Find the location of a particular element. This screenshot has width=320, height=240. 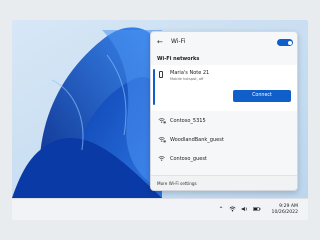

battery-icon is located at coordinates (256, 210).